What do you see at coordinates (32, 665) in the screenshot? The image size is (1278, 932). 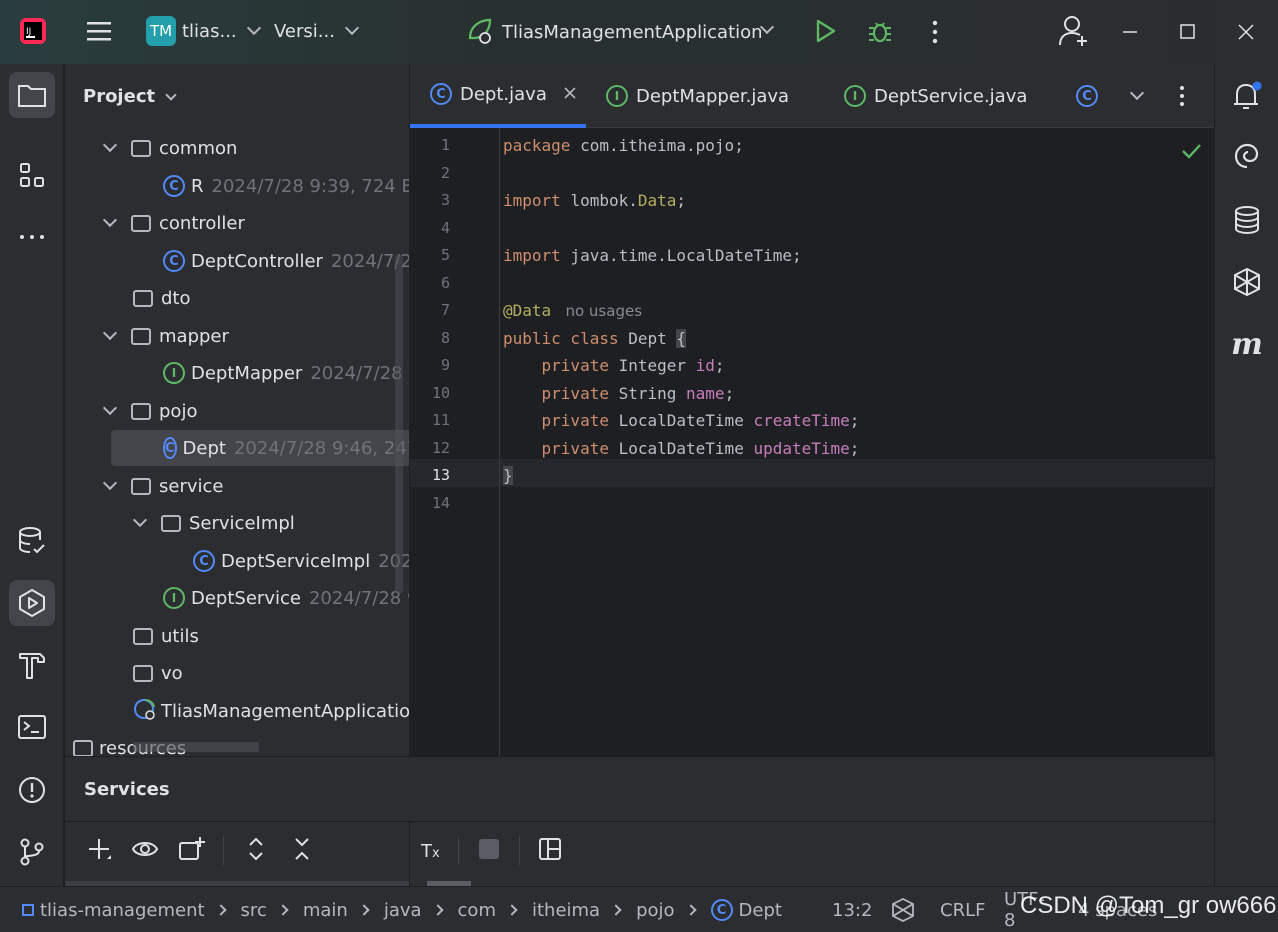 I see `build-hammer-icon` at bounding box center [32, 665].